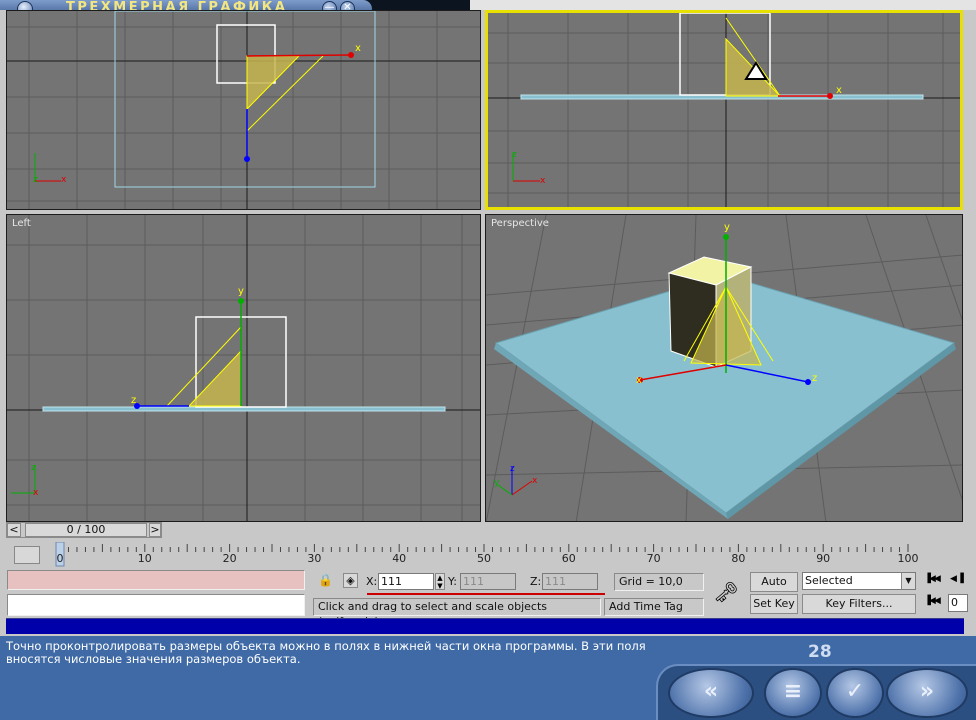  I want to click on menu-icon: ≡, so click(793, 691).